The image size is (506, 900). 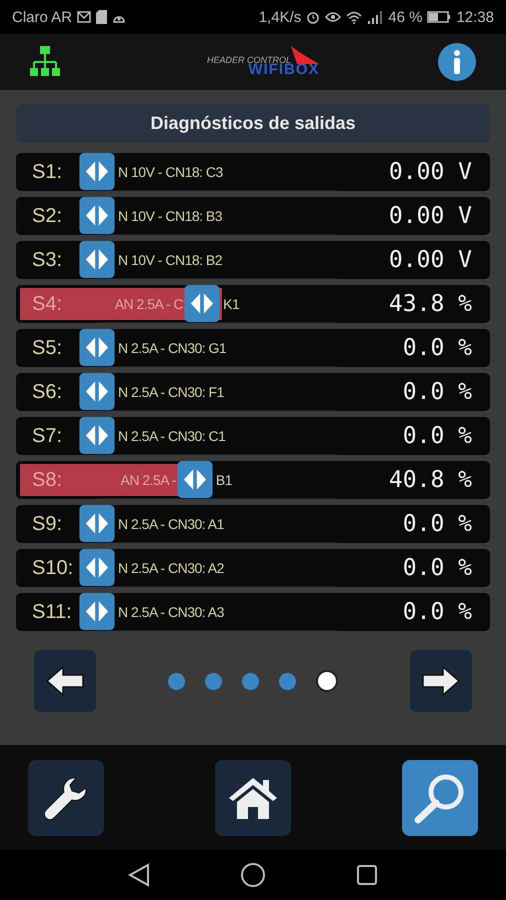 What do you see at coordinates (375, 17) in the screenshot?
I see `signal-icon` at bounding box center [375, 17].